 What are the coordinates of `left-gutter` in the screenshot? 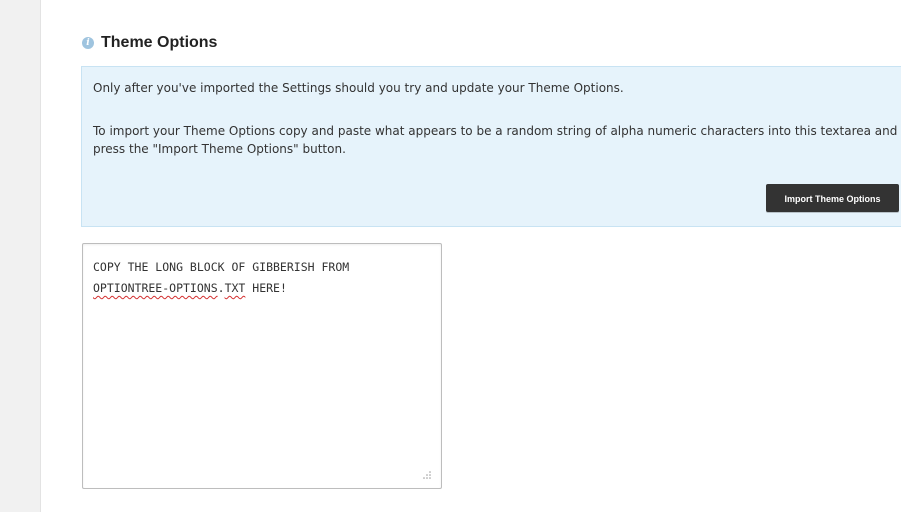 It's located at (20, 256).